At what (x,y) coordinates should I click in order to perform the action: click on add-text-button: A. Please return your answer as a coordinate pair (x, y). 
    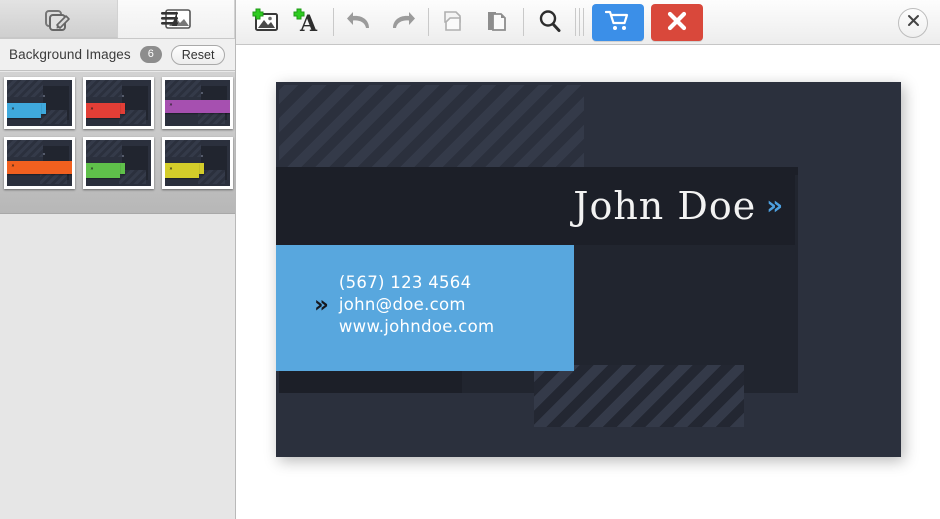
    Looking at the image, I should click on (307, 22).